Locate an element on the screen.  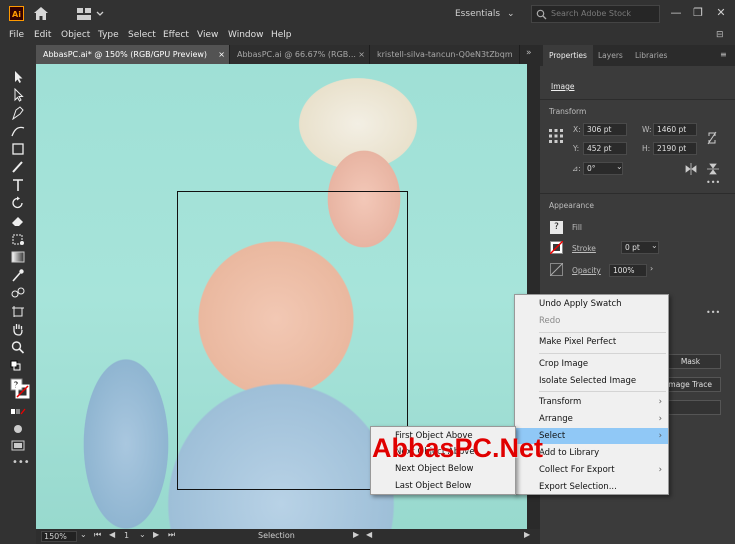
paintbrush-tool-icon is located at coordinates (18, 167).